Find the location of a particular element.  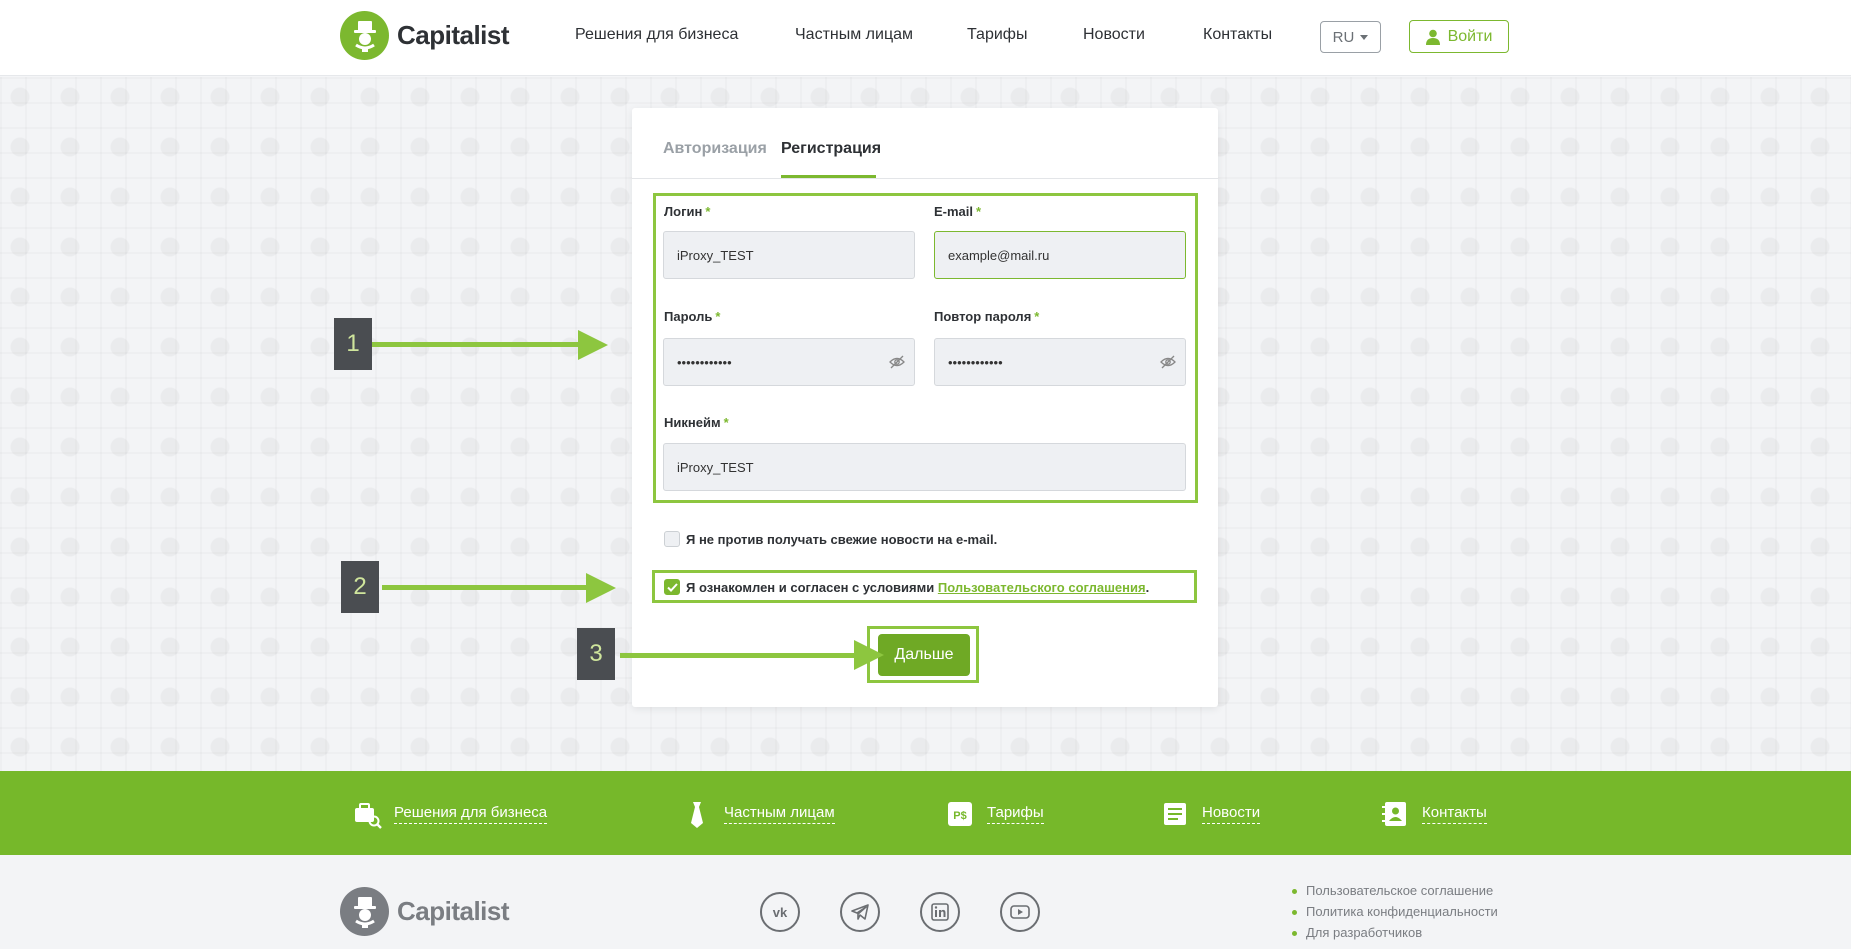

tie-icon is located at coordinates (697, 815).